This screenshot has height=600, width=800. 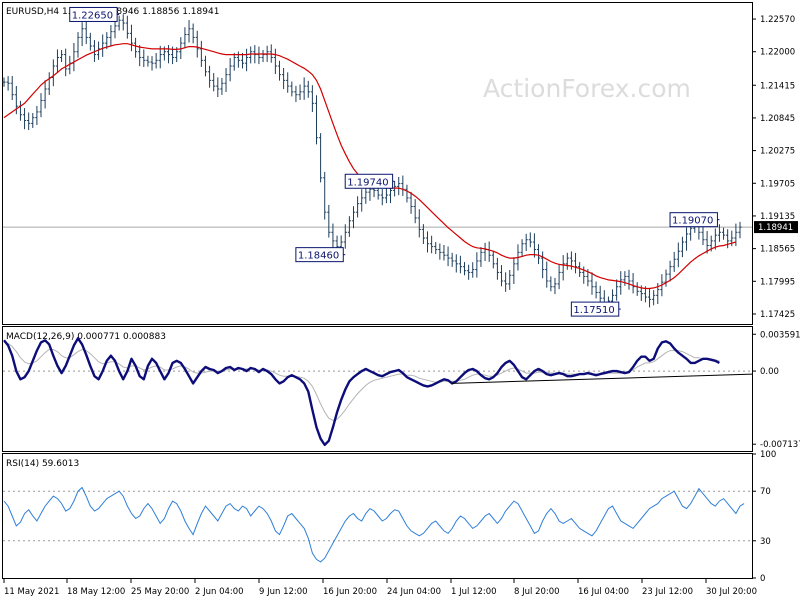 I want to click on svg-text: 1.19740, so click(x=367, y=182).